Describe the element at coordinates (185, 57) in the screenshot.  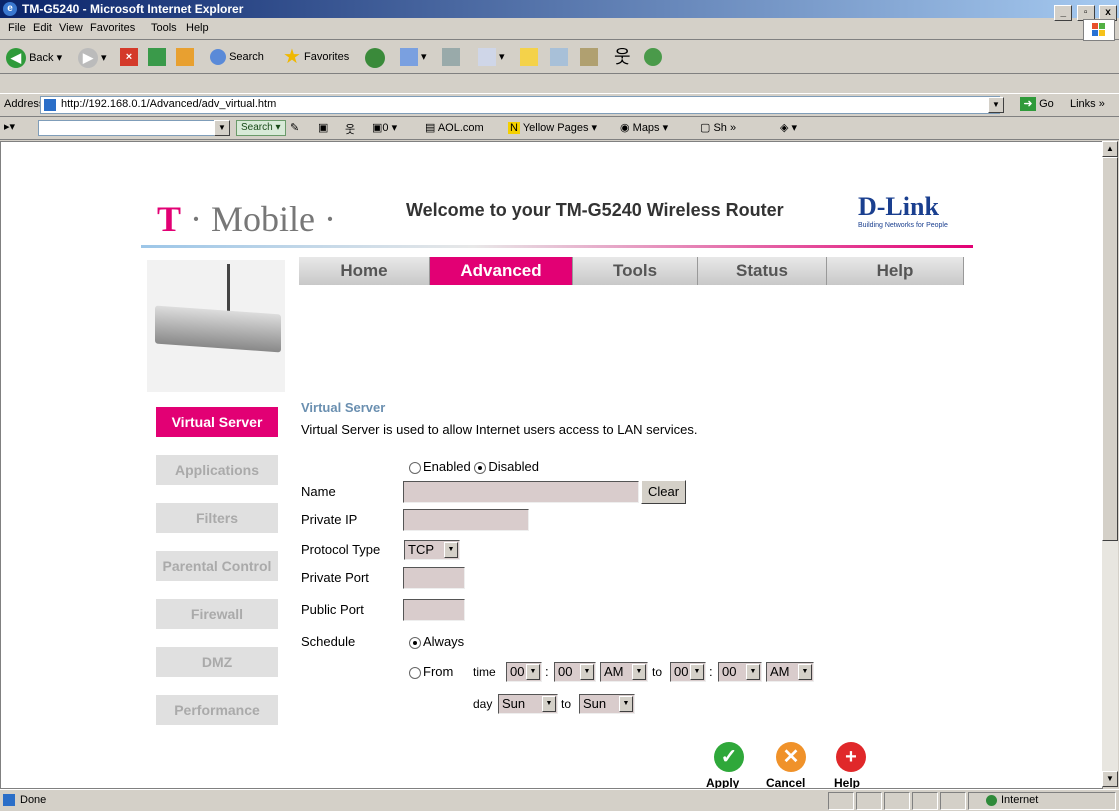
I see `home-button` at that location.